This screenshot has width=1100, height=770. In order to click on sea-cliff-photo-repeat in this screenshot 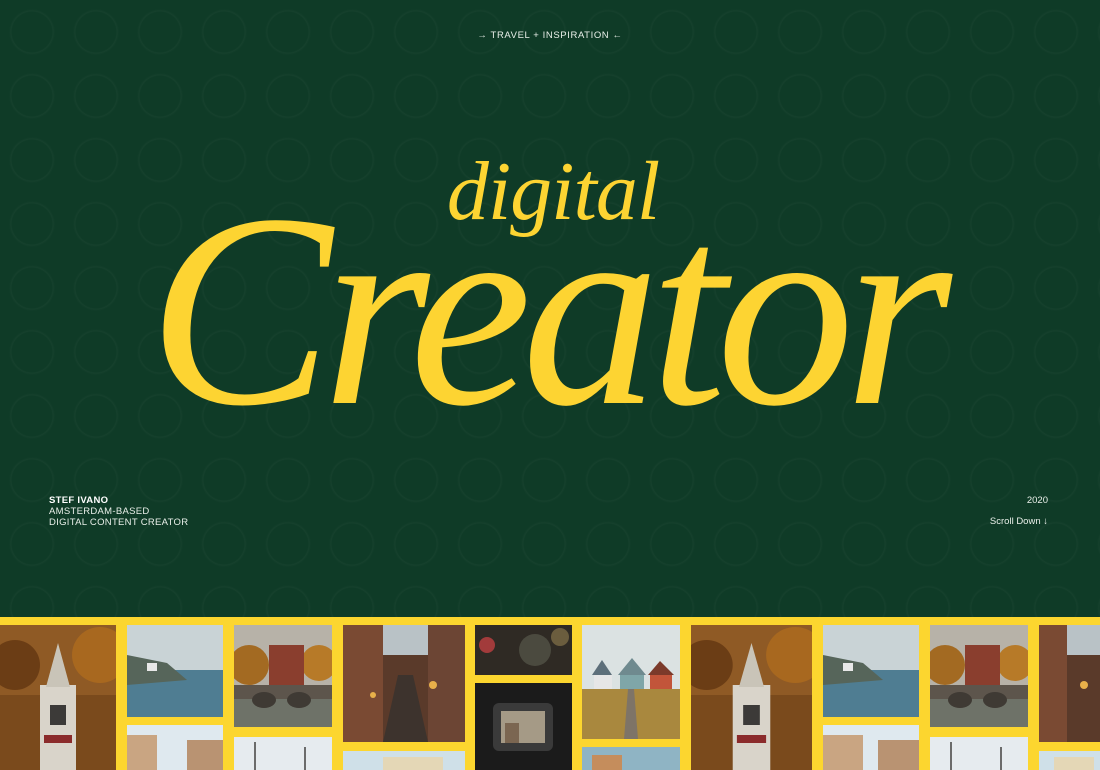, I will do `click(871, 671)`.